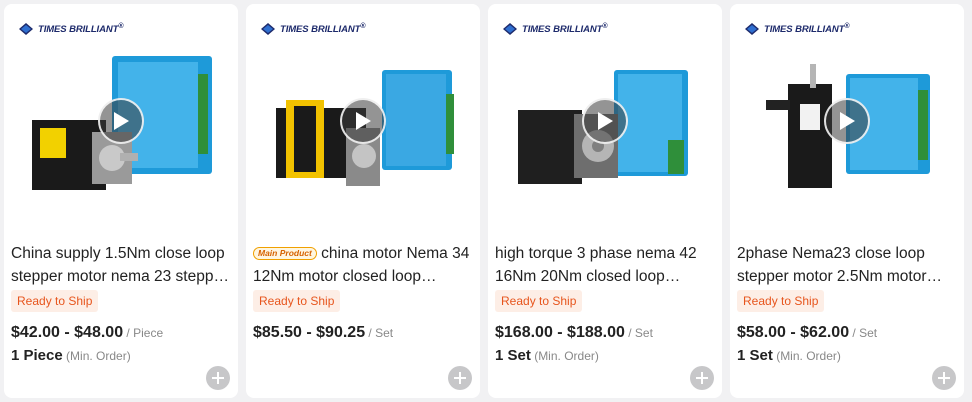 This screenshot has width=972, height=402. I want to click on price-range: $58.00 - $62.00 / Set, so click(807, 332).